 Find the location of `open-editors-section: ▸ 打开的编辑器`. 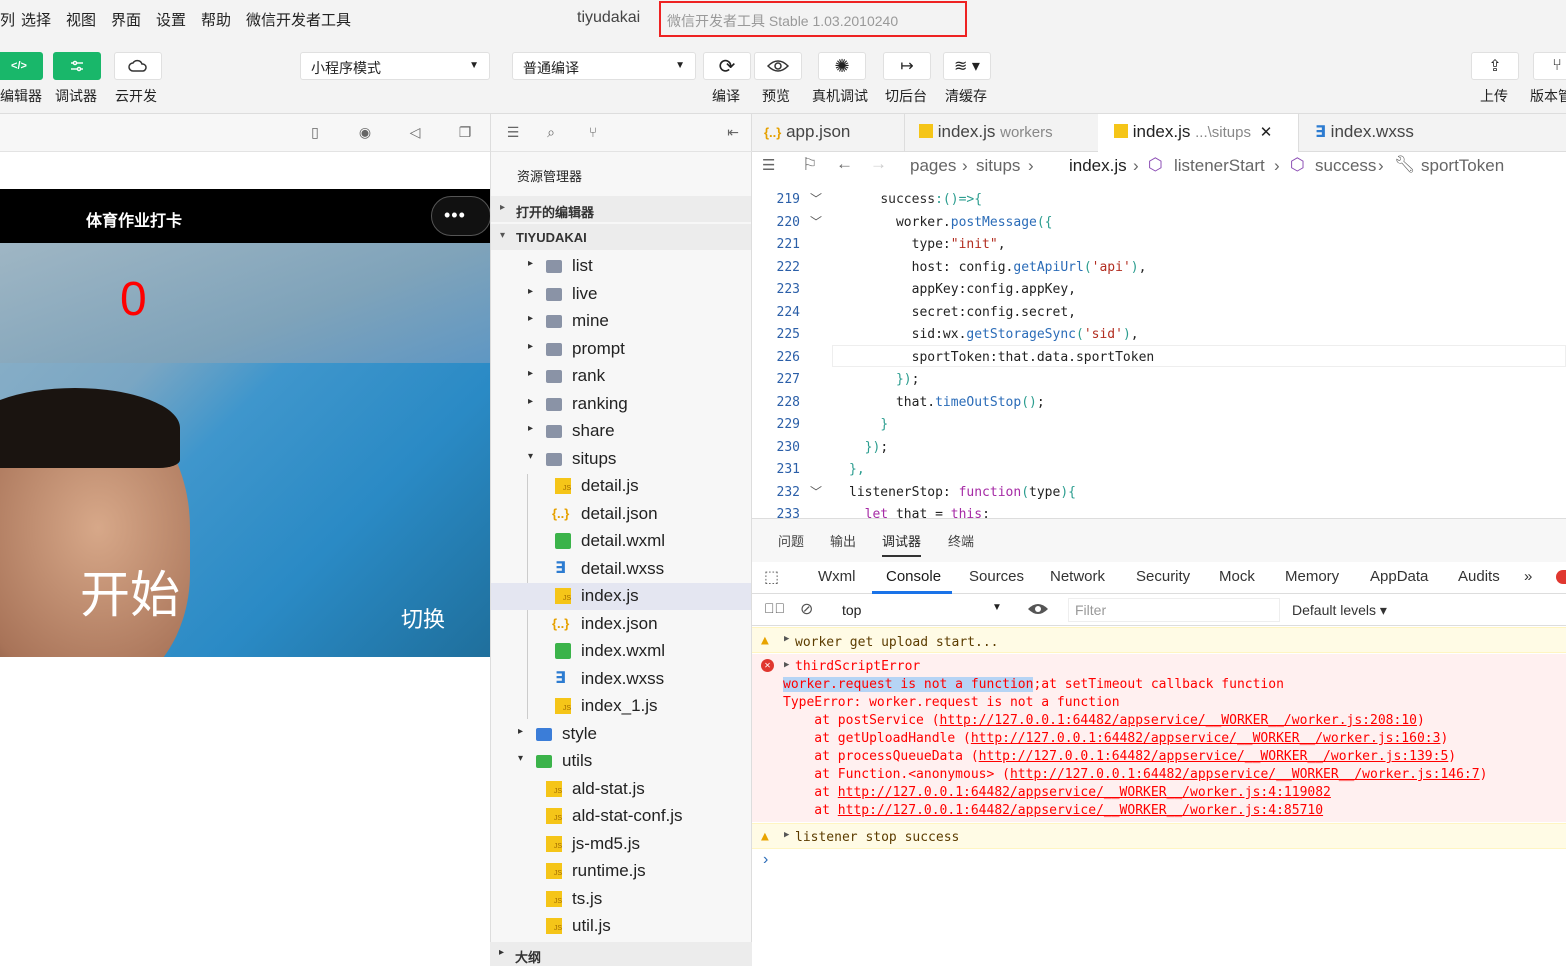

open-editors-section: ▸ 打开的编辑器 is located at coordinates (621, 209).